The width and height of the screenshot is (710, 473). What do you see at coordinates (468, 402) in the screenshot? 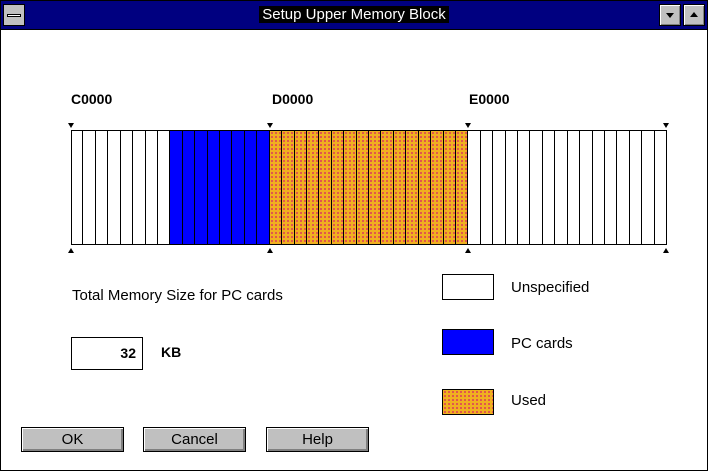
I see `legend-swatch-used` at bounding box center [468, 402].